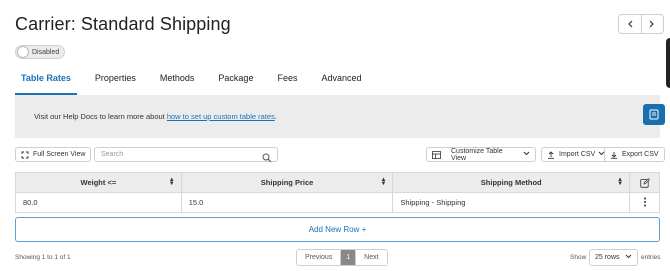 The image size is (670, 271). I want to click on side-notes-button, so click(654, 114).